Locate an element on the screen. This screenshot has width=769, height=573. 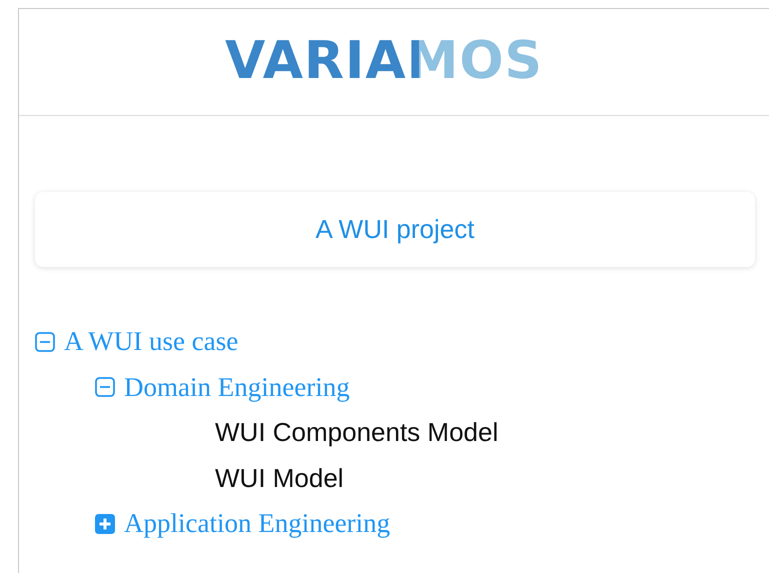
tree-folder-item: A WUI use case is located at coordinates (151, 342).